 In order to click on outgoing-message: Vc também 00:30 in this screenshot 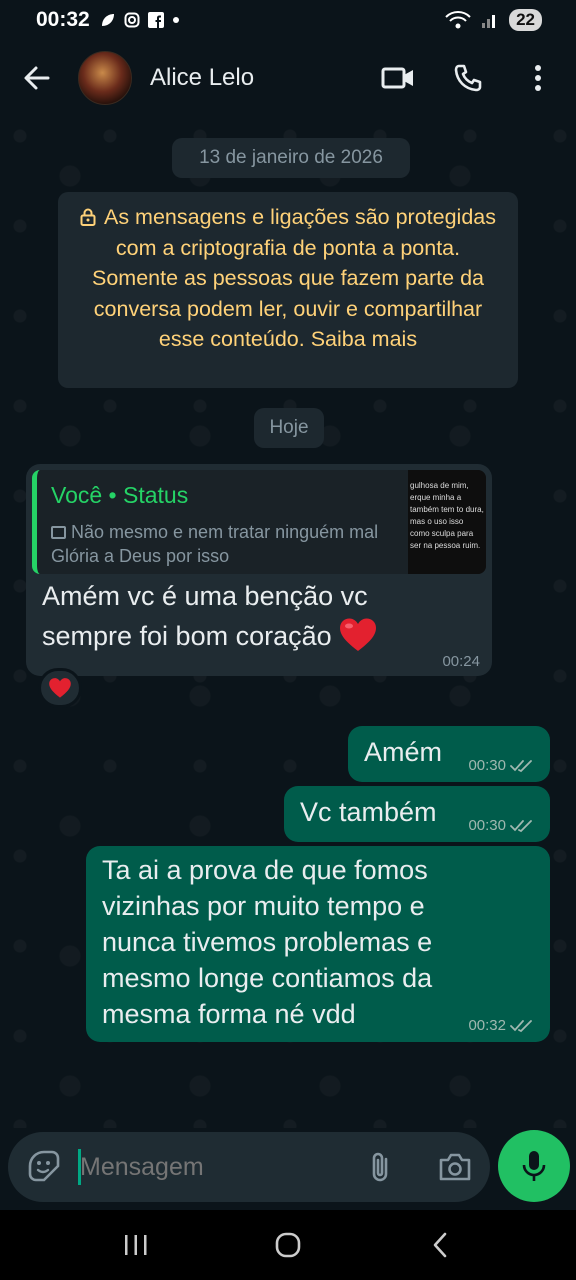, I will do `click(417, 814)`.